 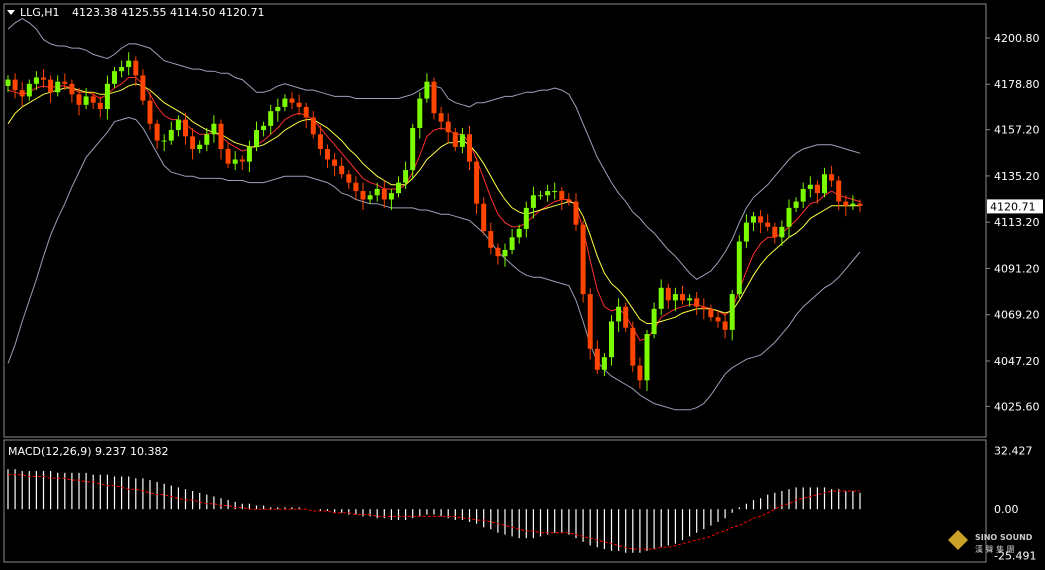 What do you see at coordinates (168, 12) in the screenshot?
I see `ohlc-values: 4123.38 4125.55 4114.50 4120.71` at bounding box center [168, 12].